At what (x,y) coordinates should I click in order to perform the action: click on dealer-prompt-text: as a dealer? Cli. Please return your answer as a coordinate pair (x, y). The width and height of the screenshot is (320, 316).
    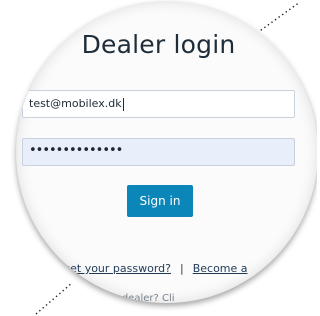
    Looking at the image, I should click on (136, 298).